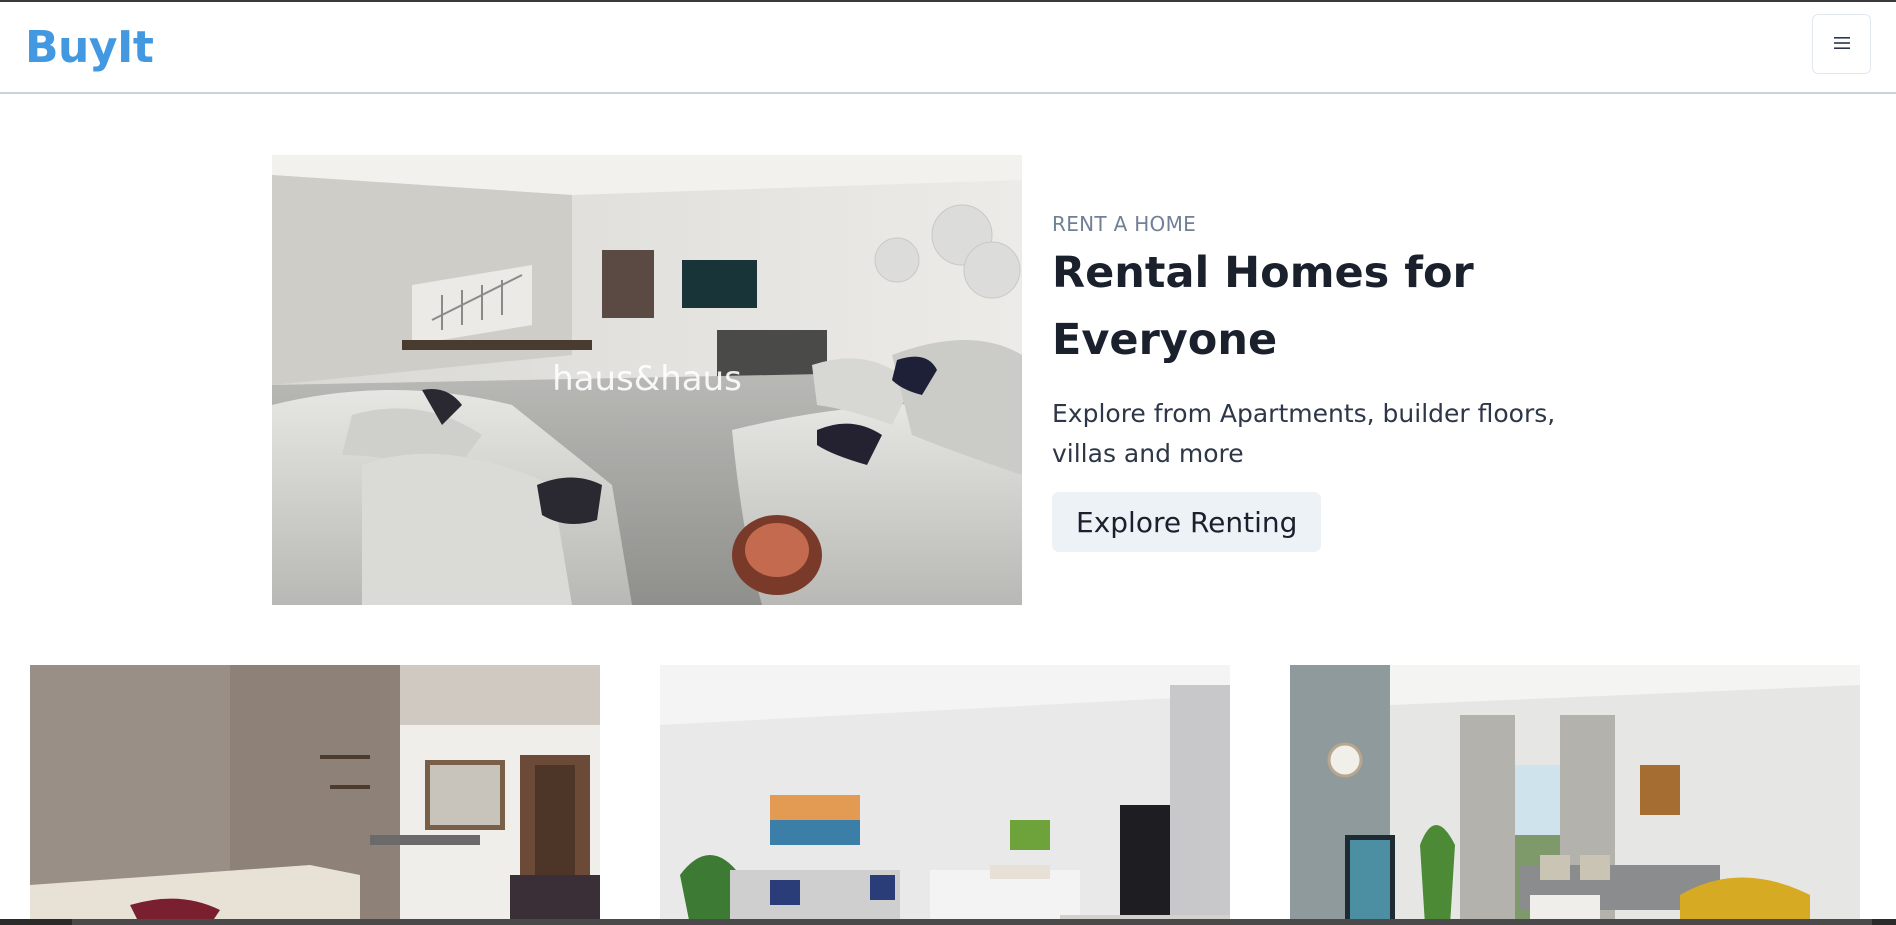  I want to click on site-header: BuyIt, so click(948, 48).